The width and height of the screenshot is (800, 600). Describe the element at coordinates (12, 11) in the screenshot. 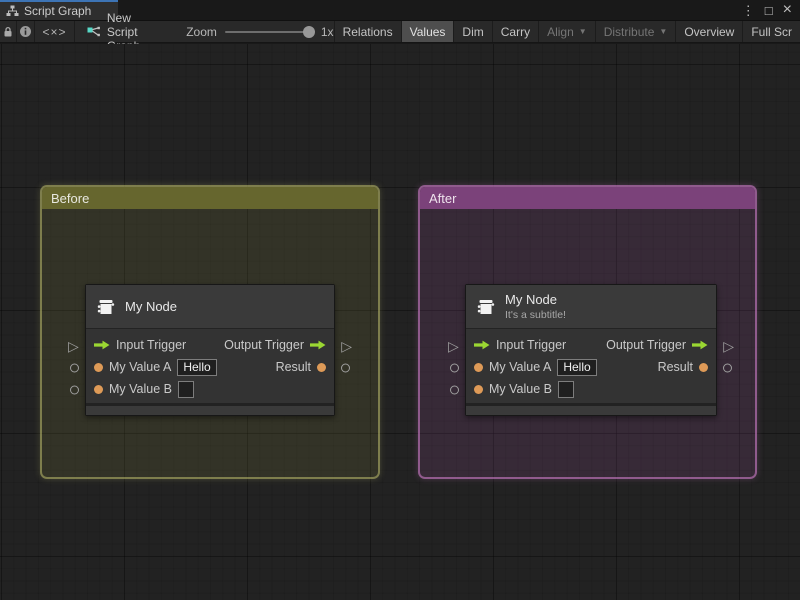

I see `hierarchy-icon` at that location.